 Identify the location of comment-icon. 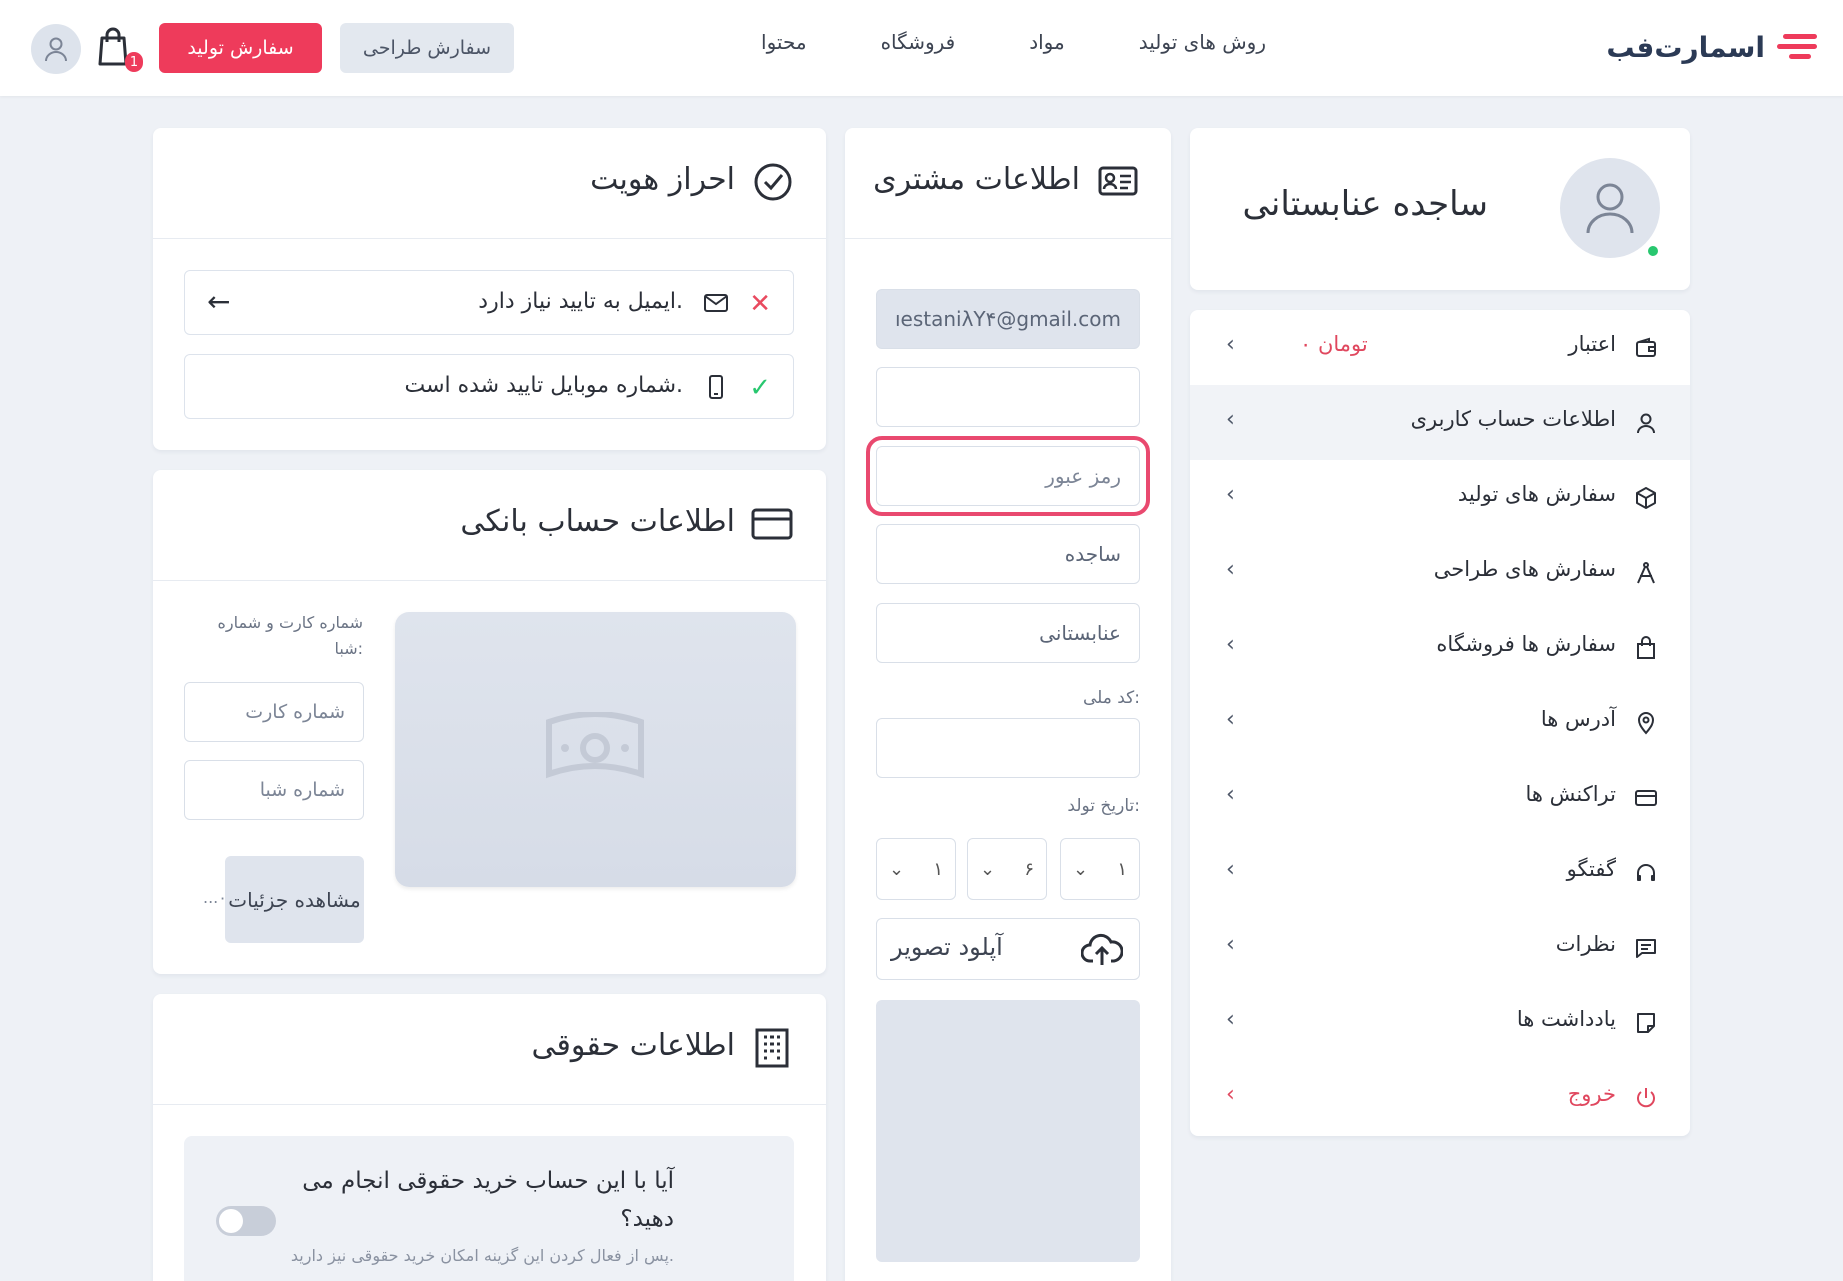
(1646, 948).